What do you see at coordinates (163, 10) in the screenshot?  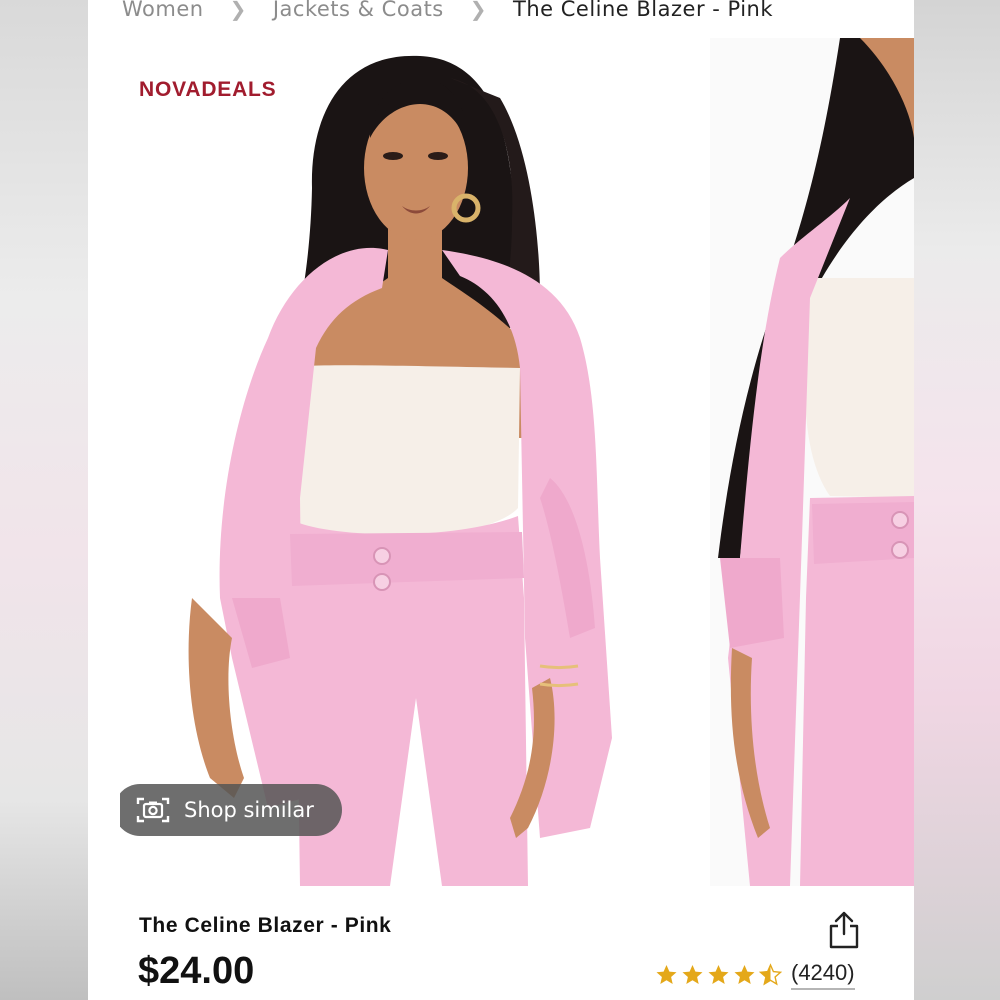 I see `breadcrumb-item-women: Women` at bounding box center [163, 10].